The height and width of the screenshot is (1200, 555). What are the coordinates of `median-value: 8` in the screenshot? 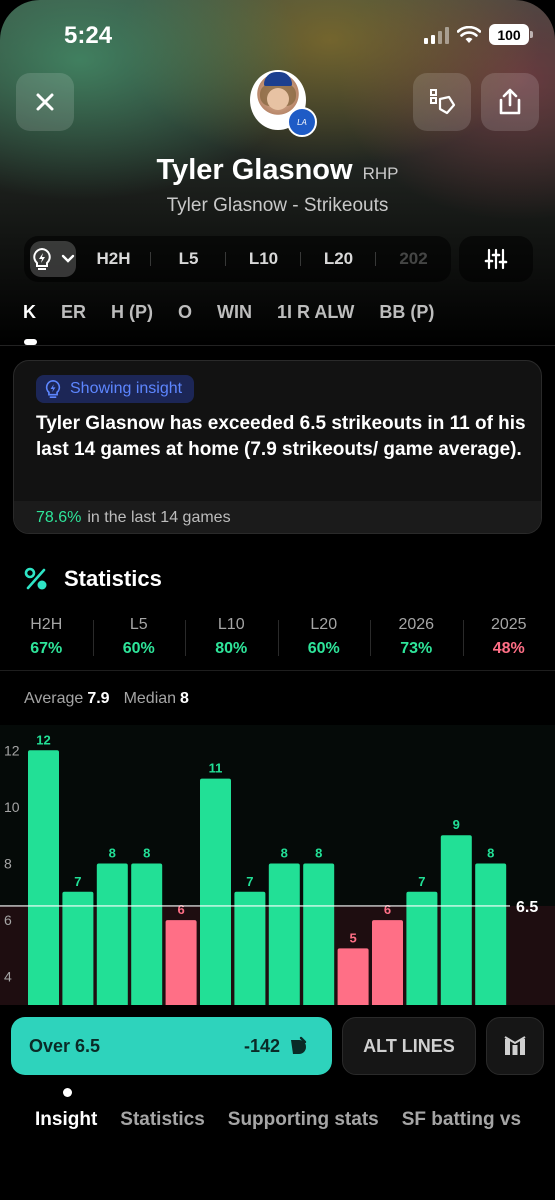 It's located at (184, 698).